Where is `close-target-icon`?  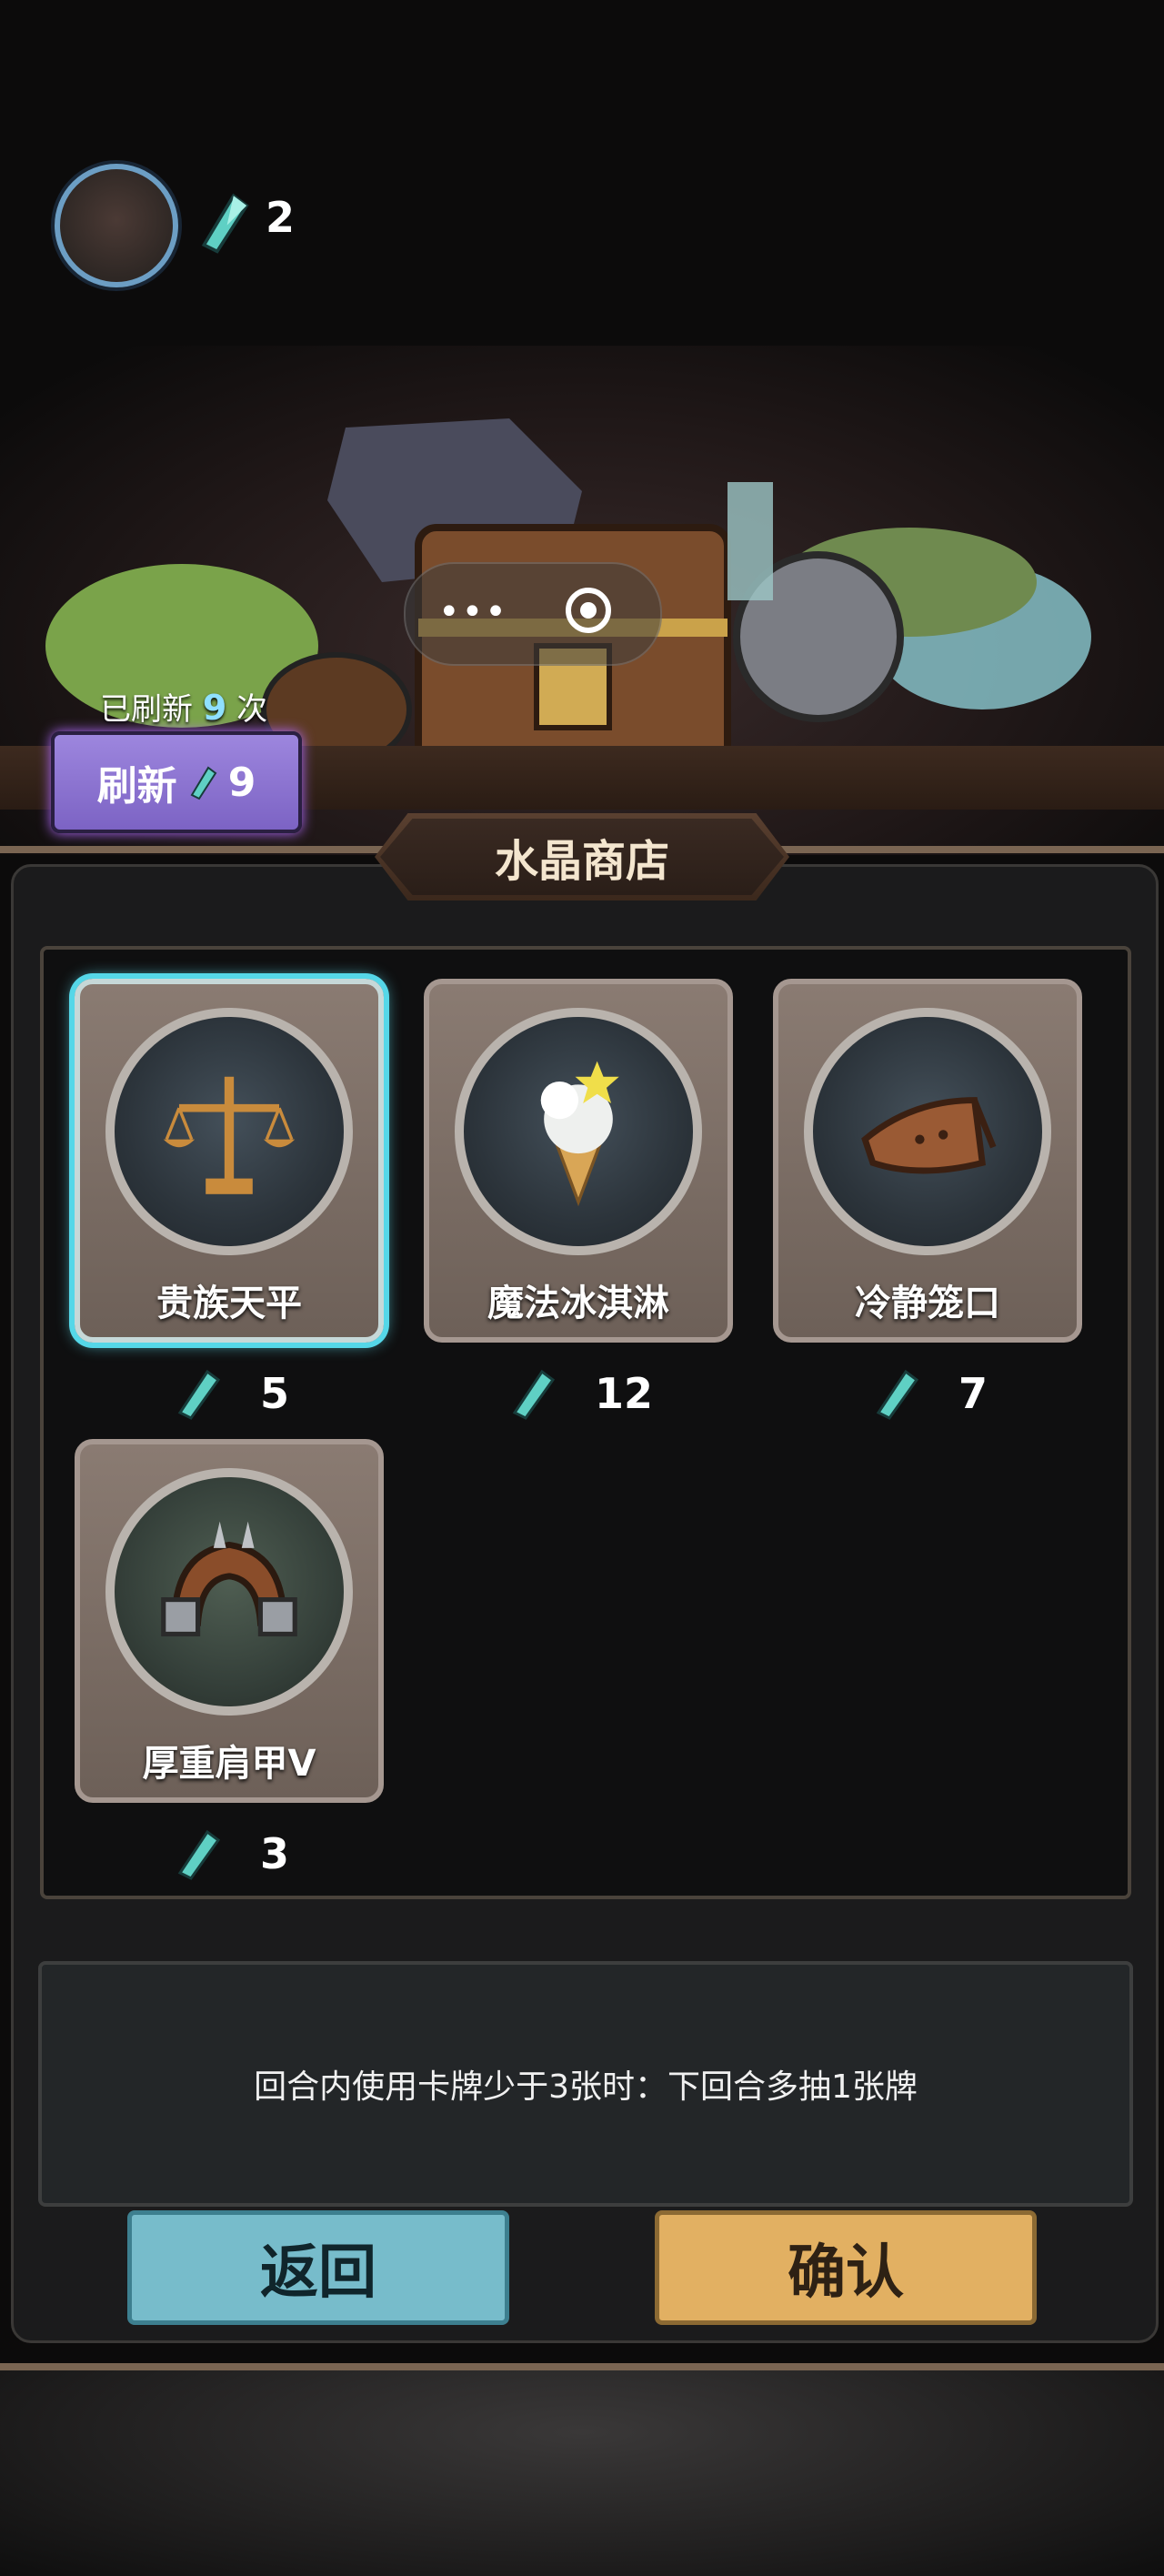 close-target-icon is located at coordinates (589, 610).